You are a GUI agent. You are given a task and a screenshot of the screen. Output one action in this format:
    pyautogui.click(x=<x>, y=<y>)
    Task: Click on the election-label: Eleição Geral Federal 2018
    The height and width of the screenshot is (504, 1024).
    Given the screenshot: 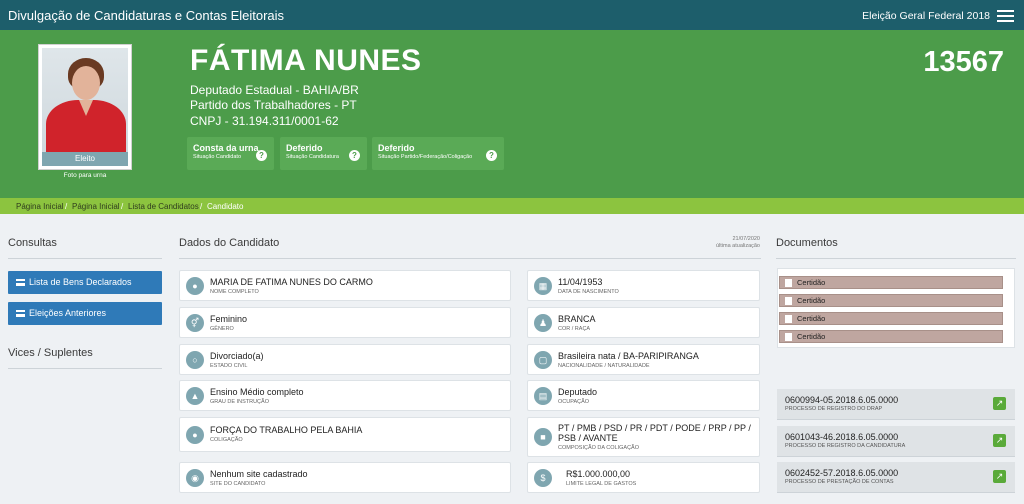 What is the action you would take?
    pyautogui.click(x=926, y=16)
    